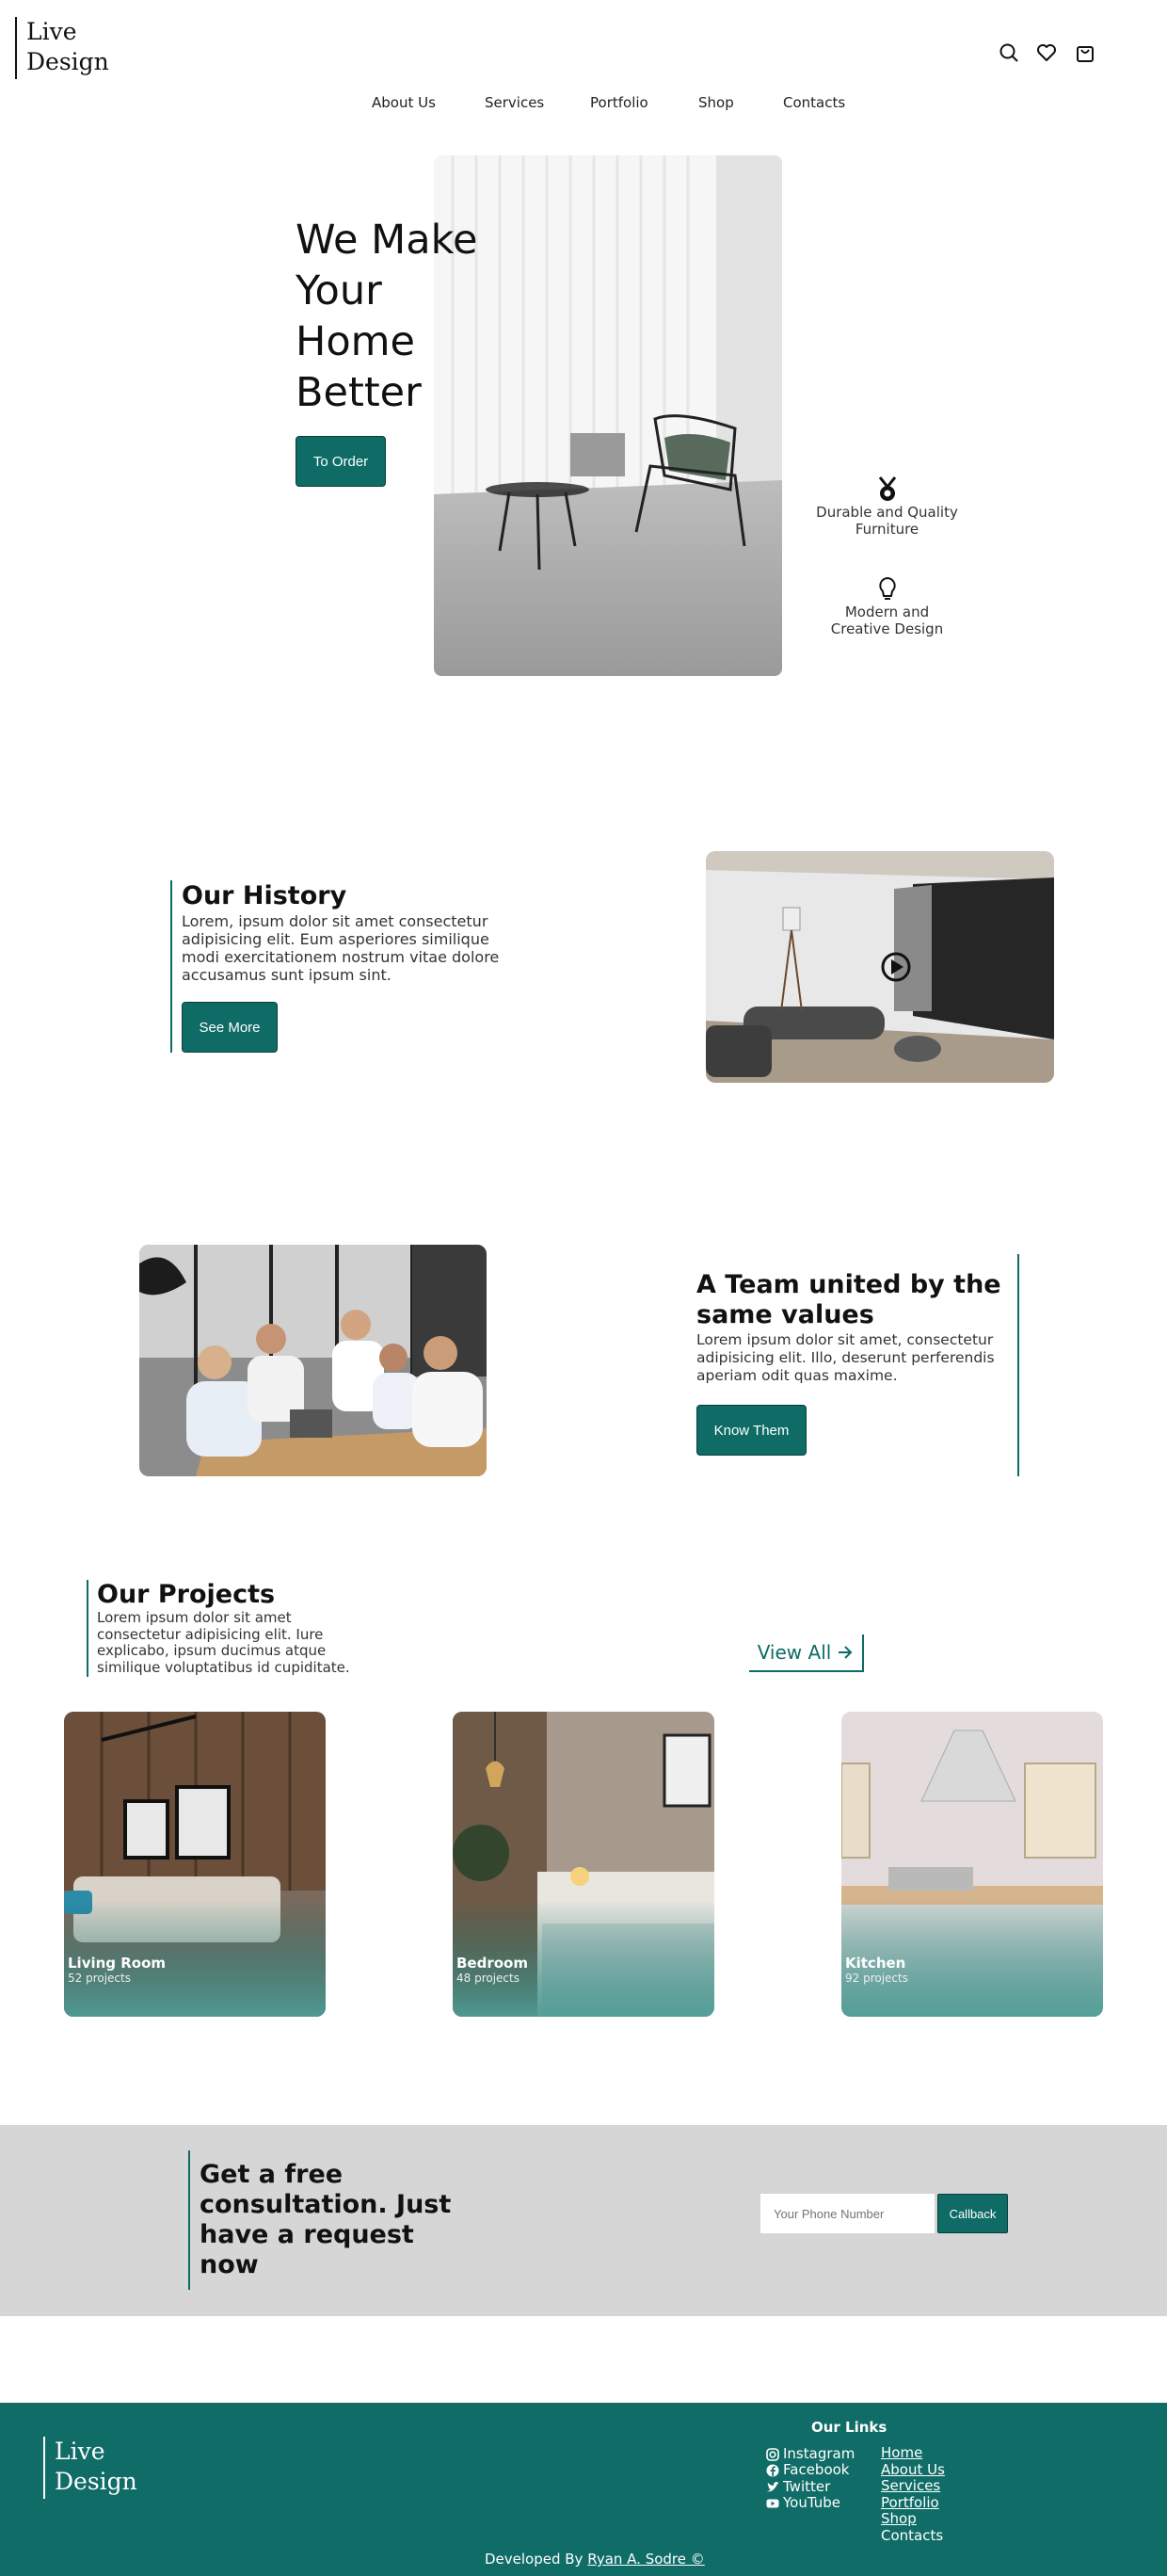  Describe the element at coordinates (408, 316) in the screenshot. I see `hero-title: We Make Your Home Better` at that location.